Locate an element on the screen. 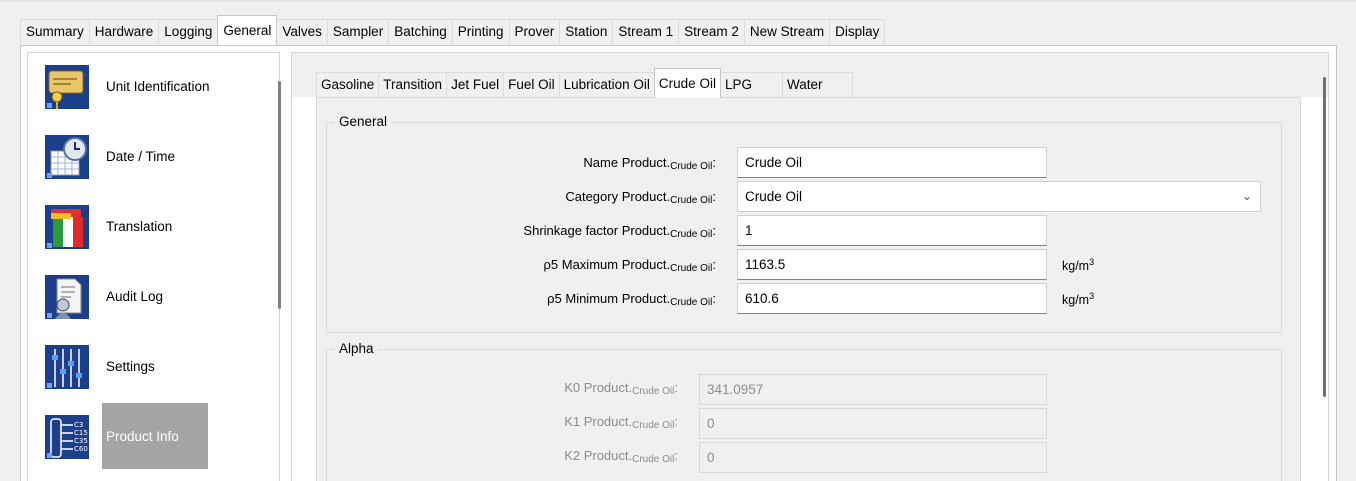 The height and width of the screenshot is (481, 1356). shrinkage-factor-label: Shrinkage factor Product.Crude Oil: is located at coordinates (619, 231).